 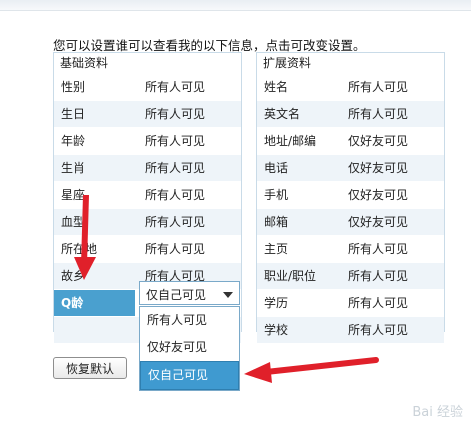 I want to click on row-label: 职业/职位, so click(x=290, y=276).